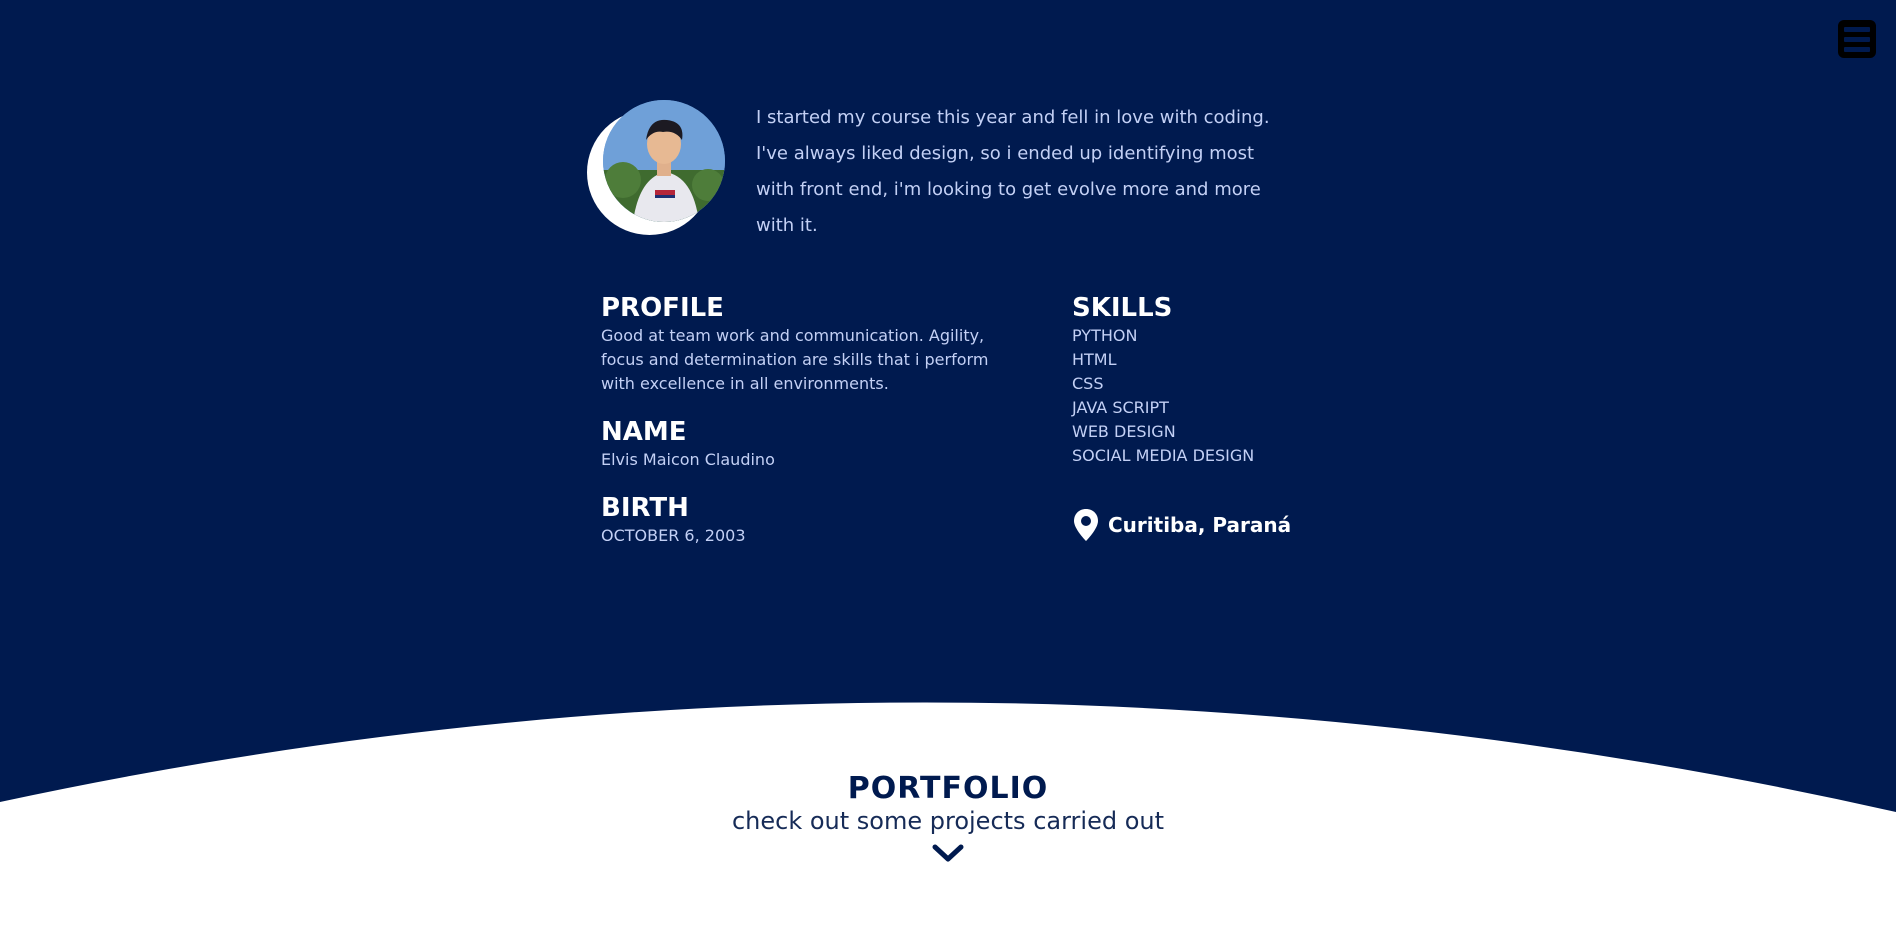  Describe the element at coordinates (1120, 407) in the screenshot. I see `skill-item: JAVA SCRIPT` at that location.